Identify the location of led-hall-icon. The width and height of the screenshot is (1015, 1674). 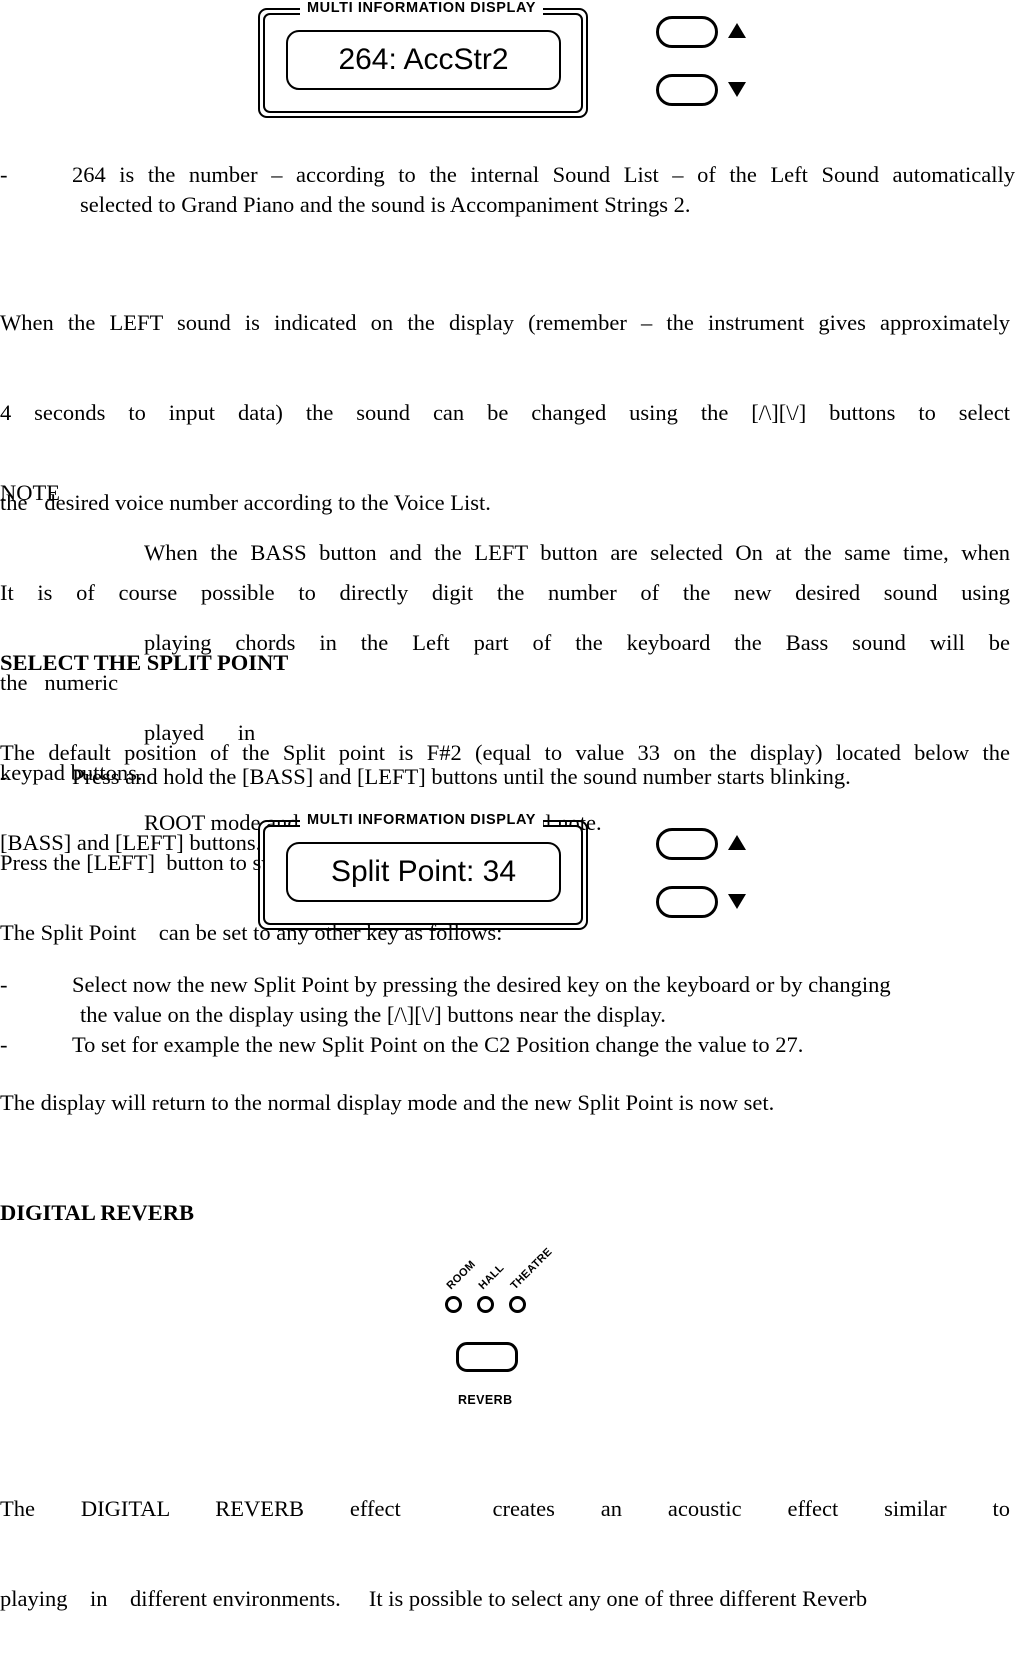
(485, 1304).